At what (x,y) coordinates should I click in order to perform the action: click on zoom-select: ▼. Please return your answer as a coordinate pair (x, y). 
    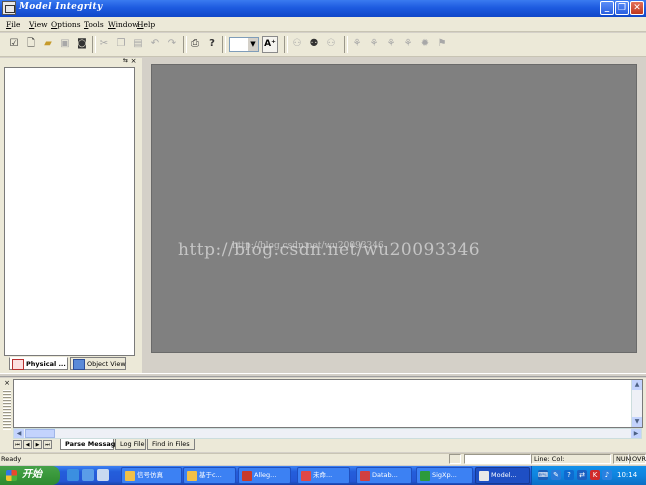
    Looking at the image, I should click on (244, 44).